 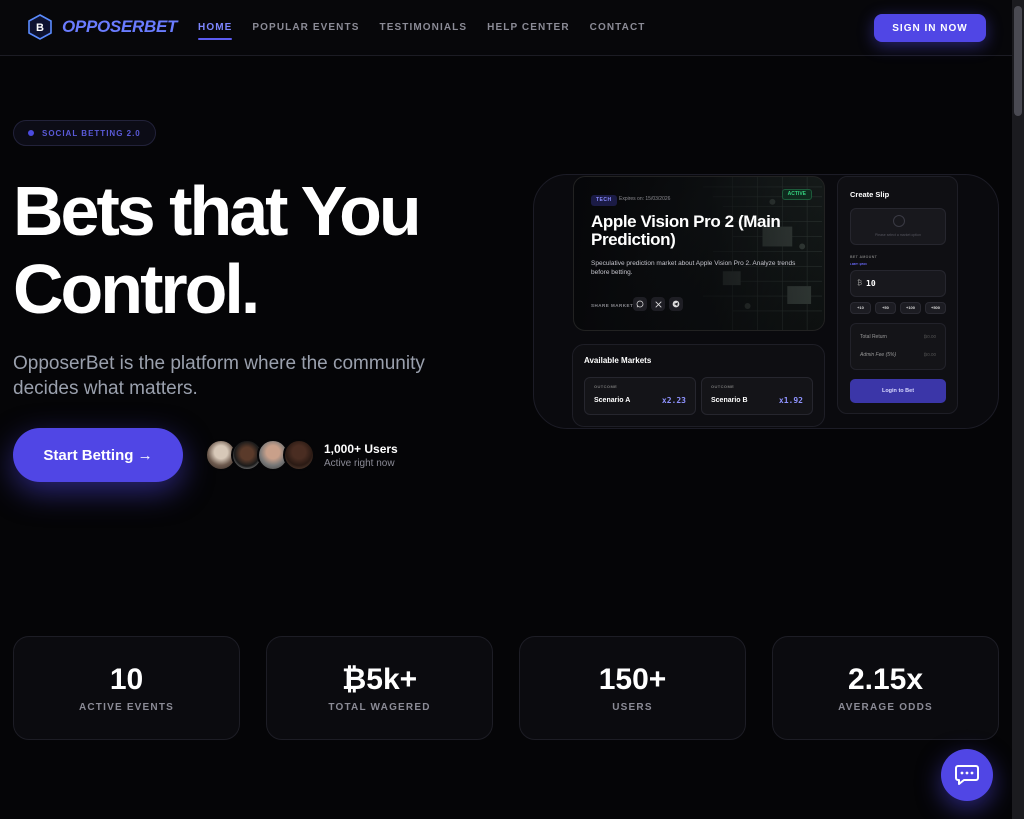 I want to click on hexagon-logo-icon: B, so click(x=40, y=27).